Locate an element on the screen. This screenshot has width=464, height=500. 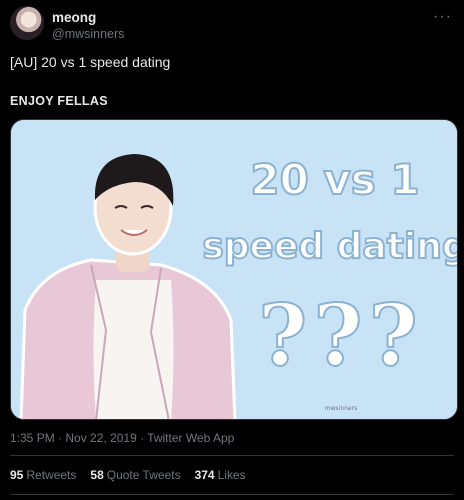
tweet-text: [AU] 20 vs 1 speed dating is located at coordinates (90, 62).